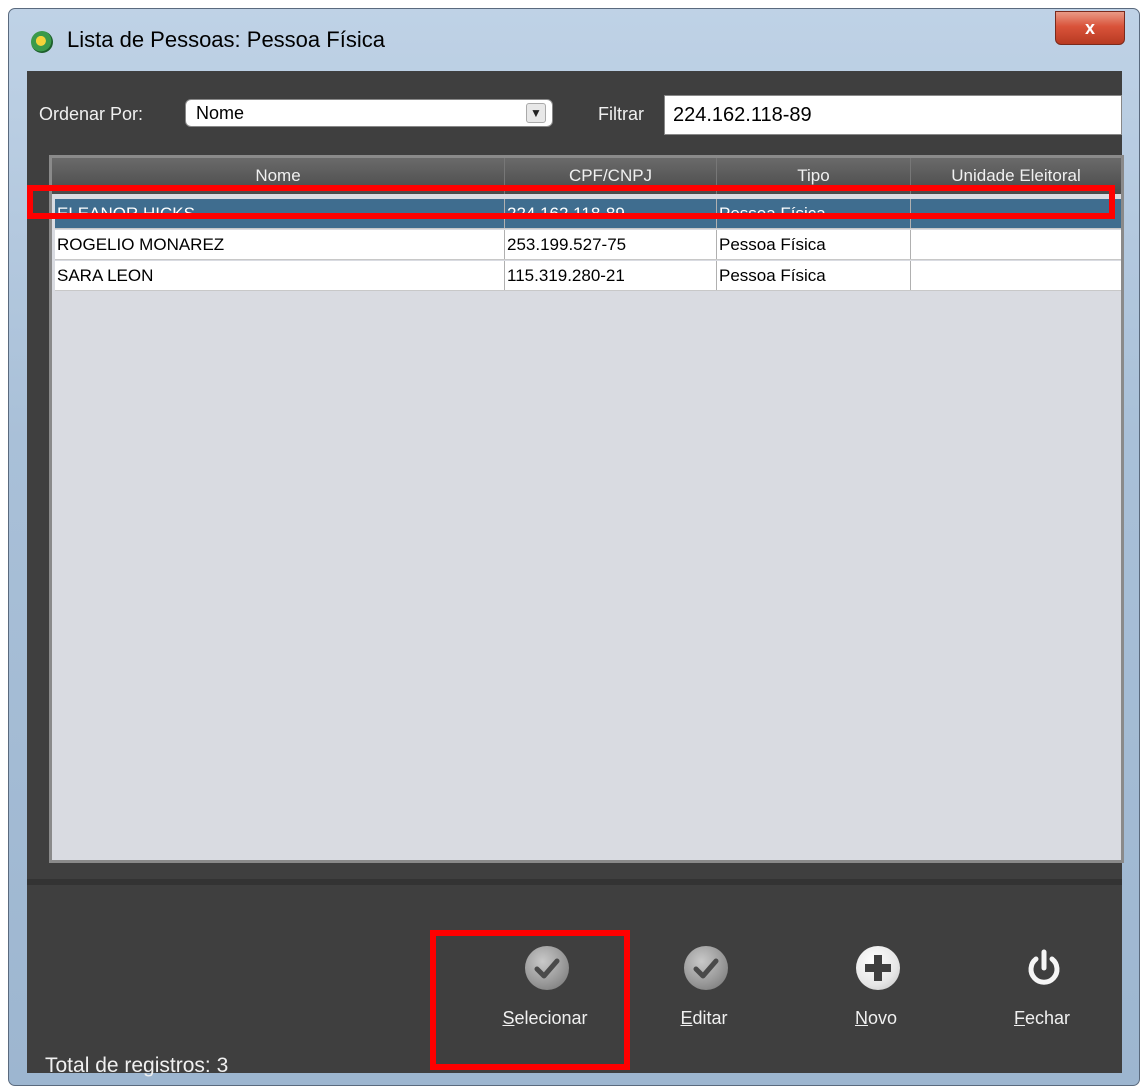 Image resolution: width=1146 pixels, height=1090 pixels. Describe the element at coordinates (128, 1065) in the screenshot. I see `total-records-label: Total de registros:` at that location.